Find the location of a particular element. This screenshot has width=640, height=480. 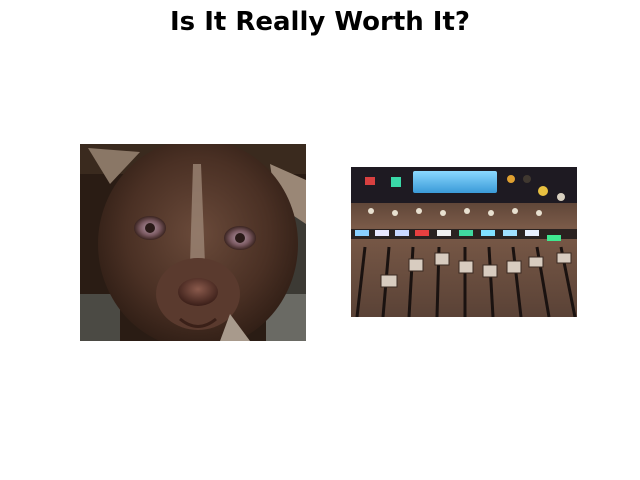

dog-photo-drawing is located at coordinates (193, 242).